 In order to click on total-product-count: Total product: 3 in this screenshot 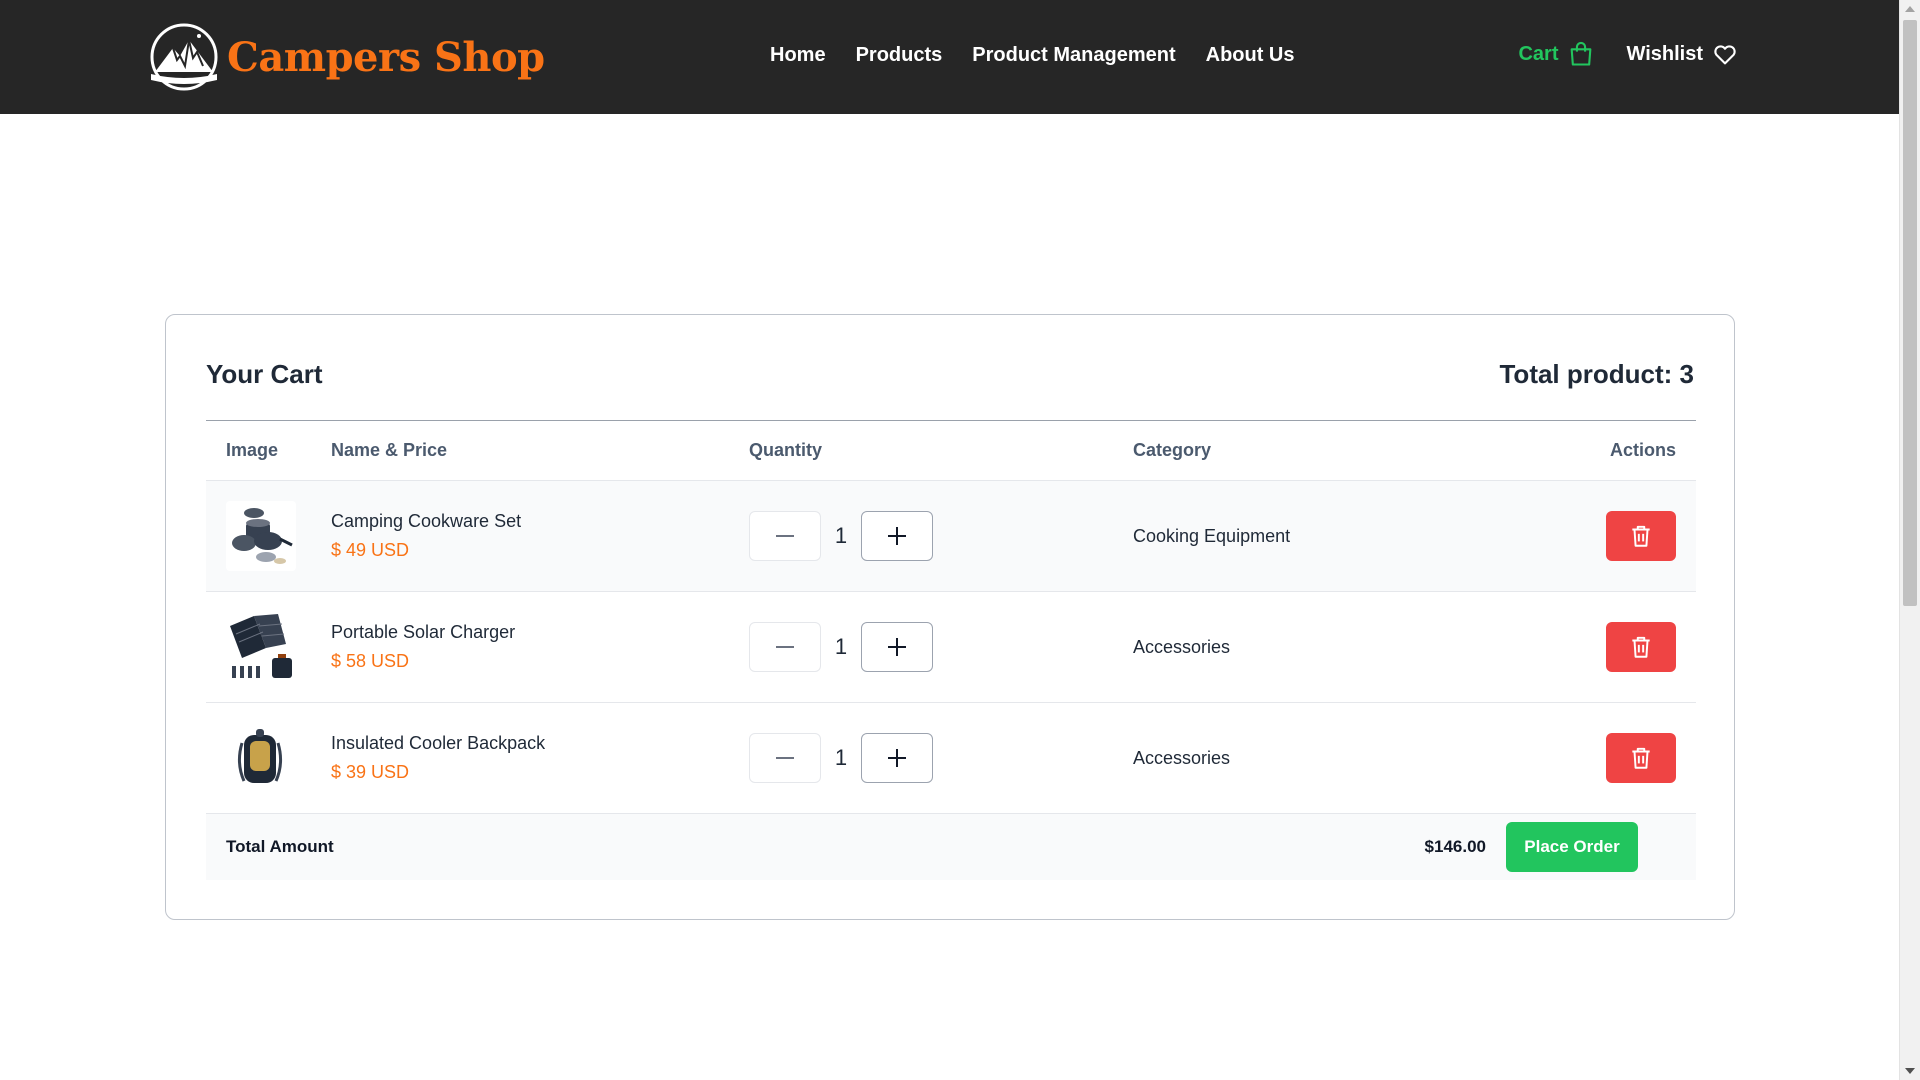, I will do `click(1596, 374)`.